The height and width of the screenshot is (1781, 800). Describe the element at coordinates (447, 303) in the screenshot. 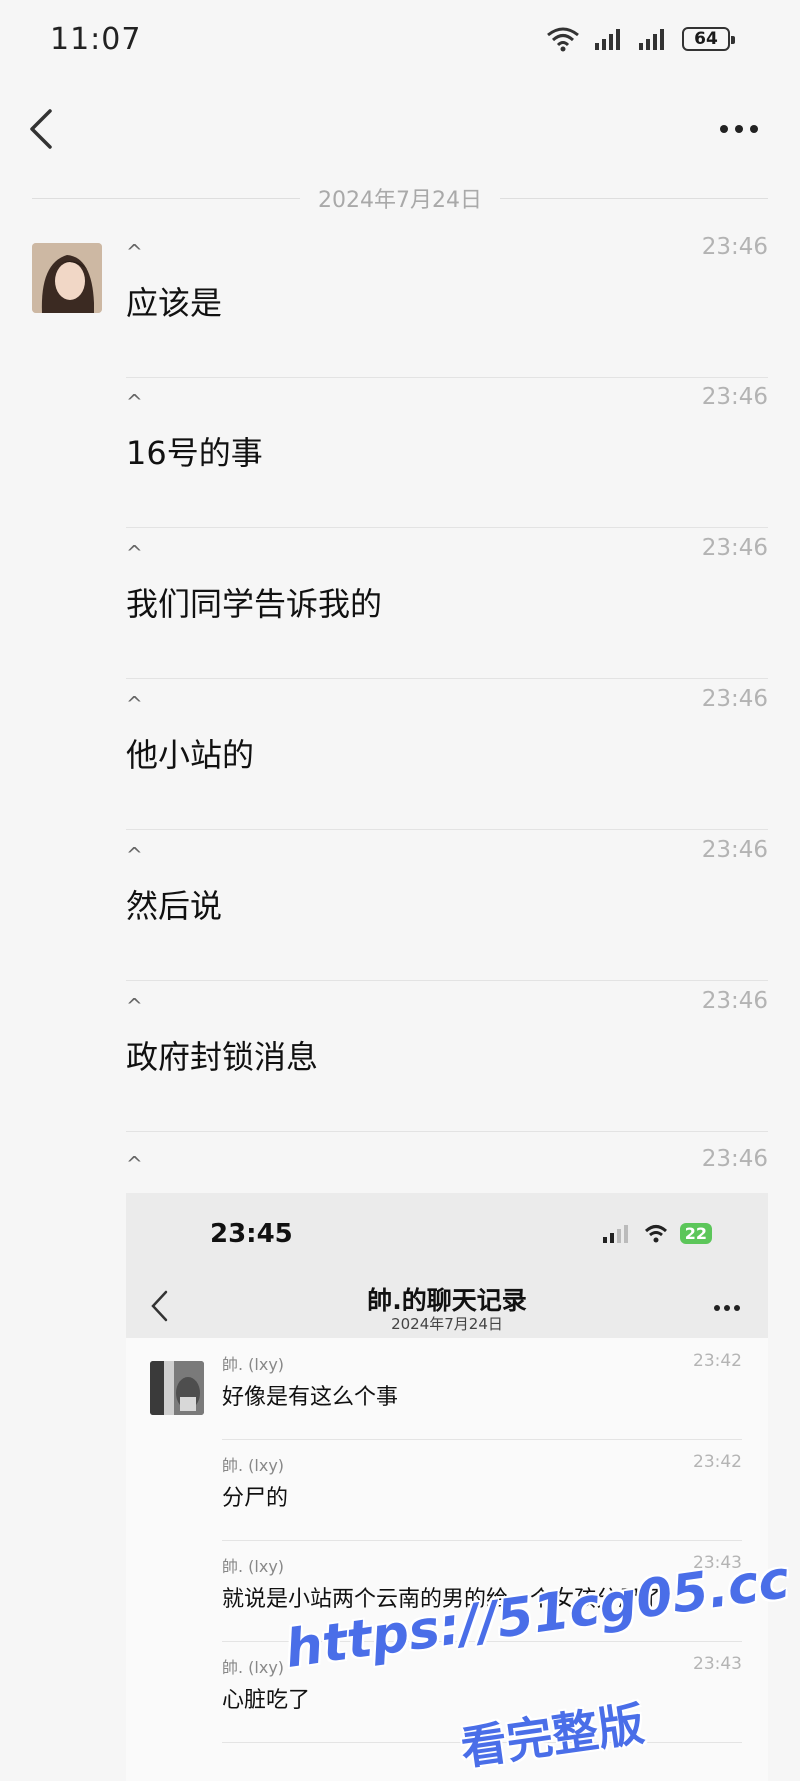

I see `message-item: ^ 23:46 应该是` at that location.